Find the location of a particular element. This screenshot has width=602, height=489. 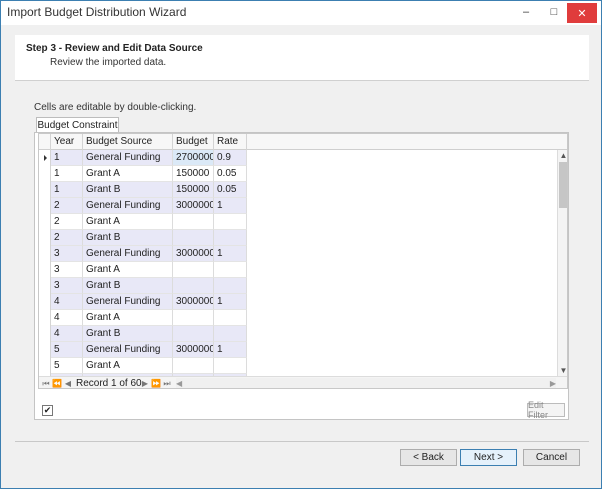

scroll-left-icon: ◀ is located at coordinates (179, 383).